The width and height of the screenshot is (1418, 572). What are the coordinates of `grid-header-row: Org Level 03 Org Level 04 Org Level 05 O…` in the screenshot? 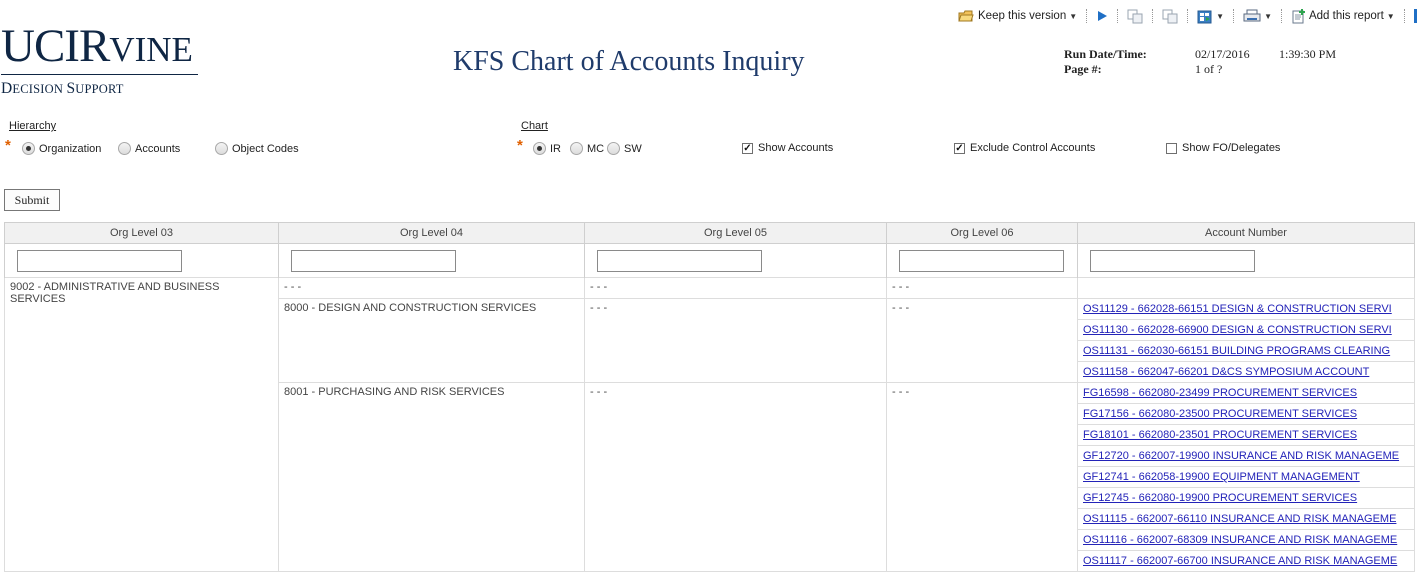 It's located at (709, 233).